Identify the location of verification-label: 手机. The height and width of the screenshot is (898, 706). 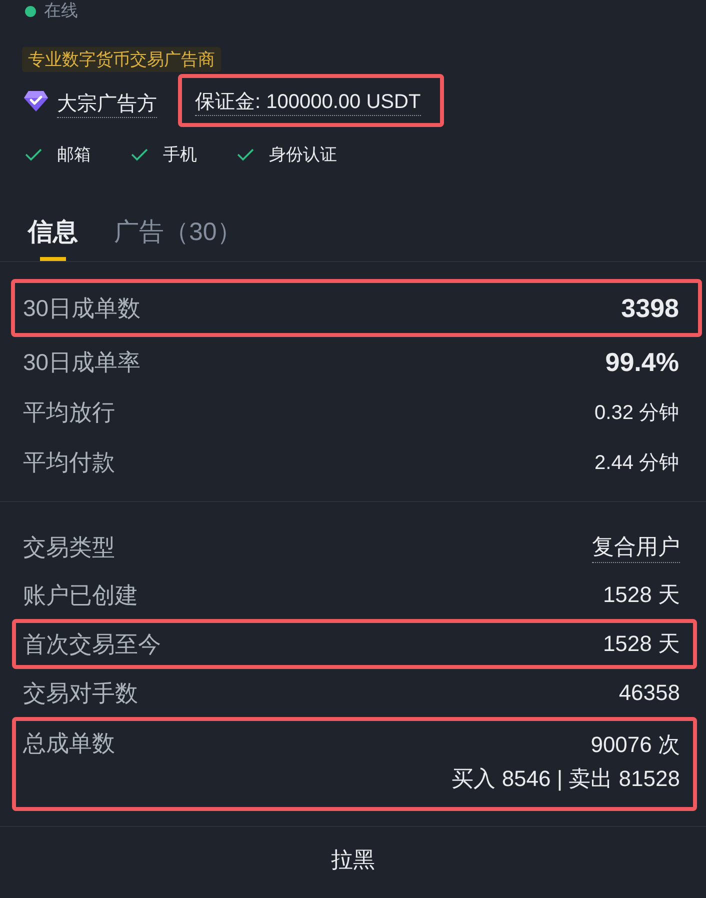
(180, 155).